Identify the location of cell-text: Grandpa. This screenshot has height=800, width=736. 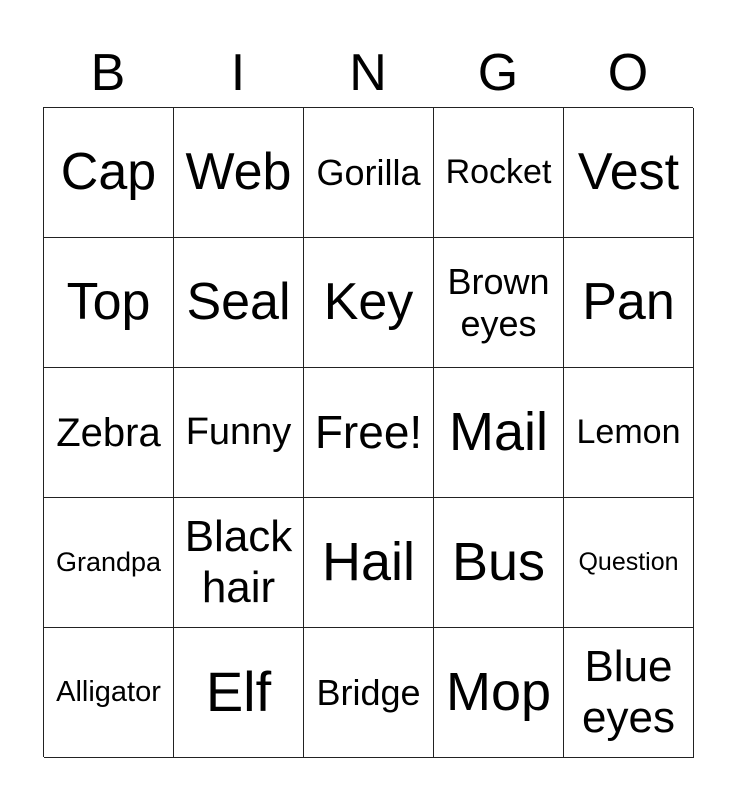
(108, 561).